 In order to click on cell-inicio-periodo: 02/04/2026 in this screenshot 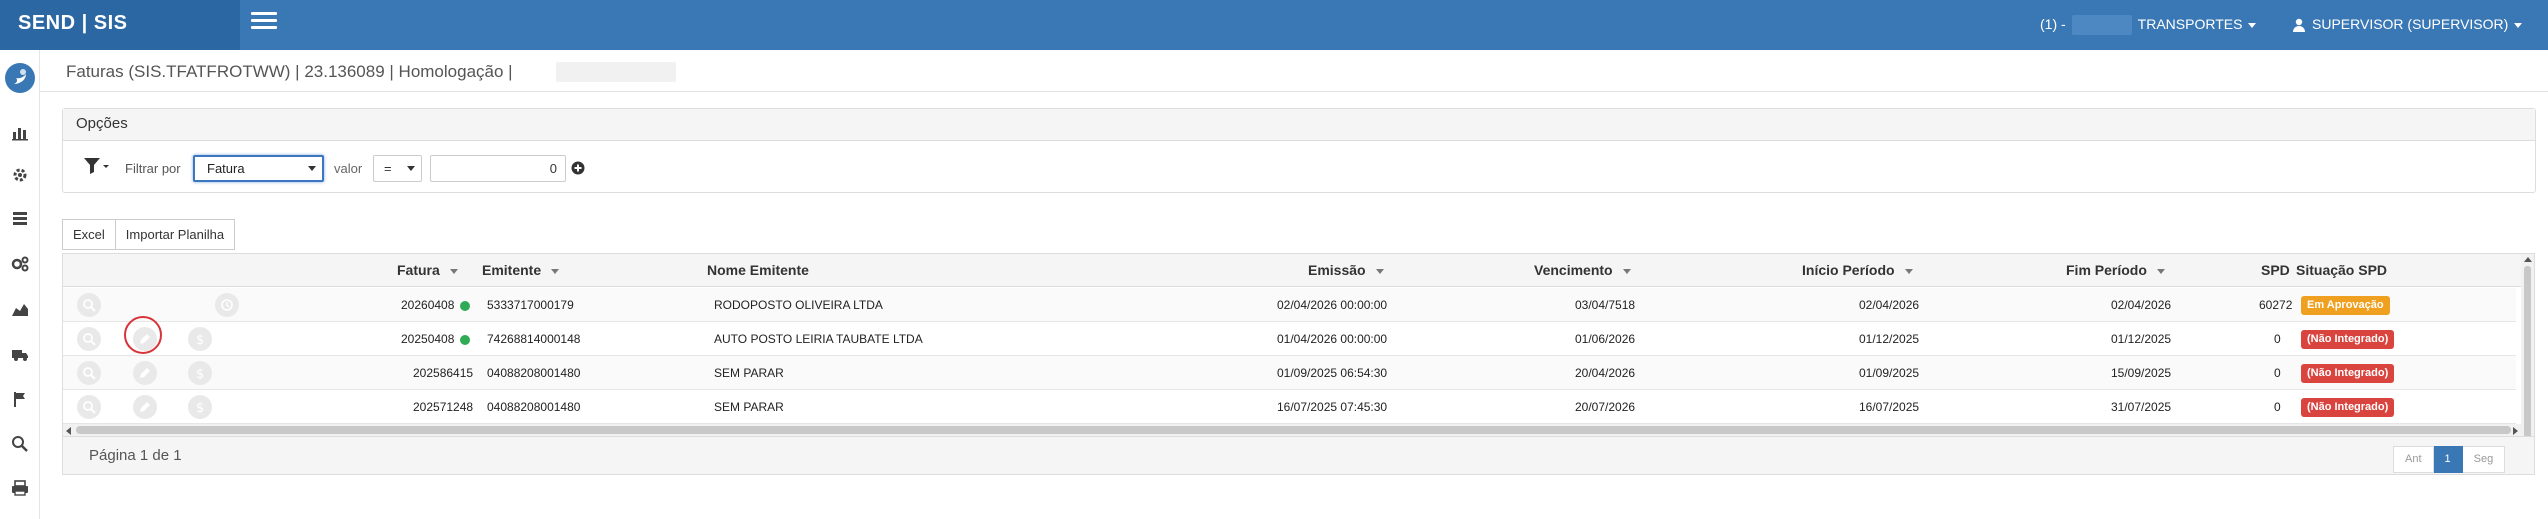, I will do `click(1889, 305)`.